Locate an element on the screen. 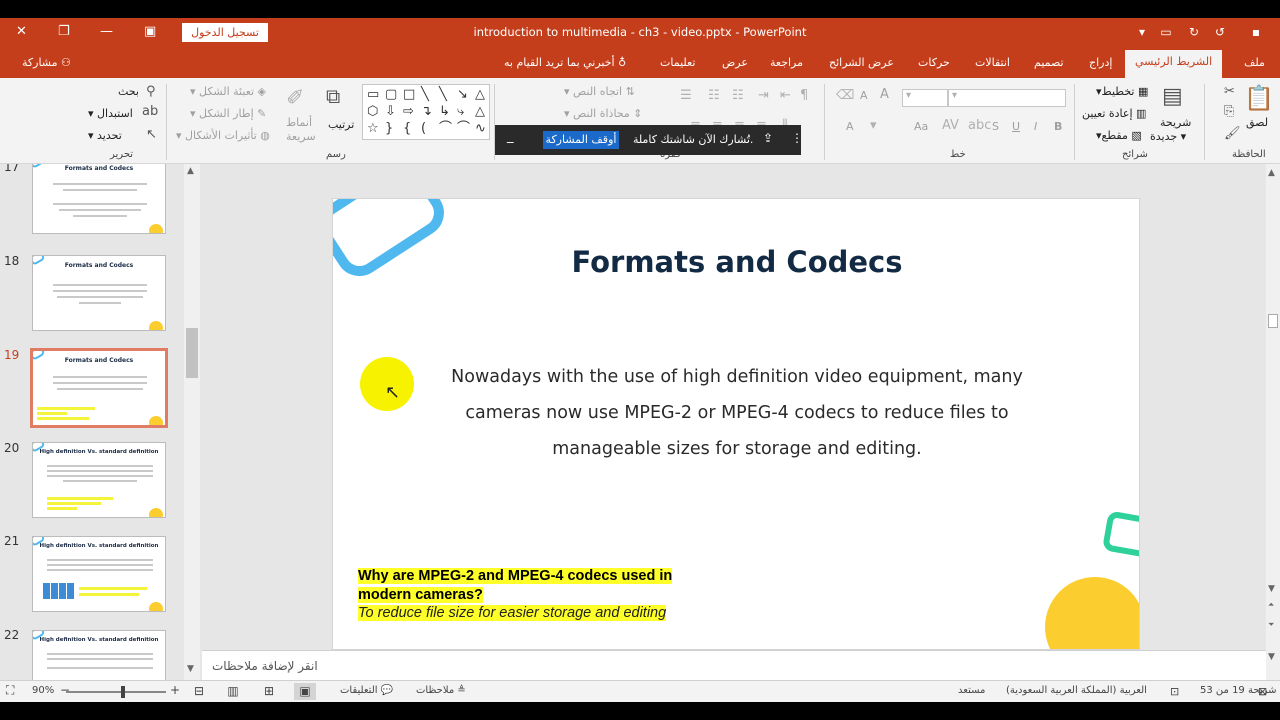 This screenshot has width=1280, height=720. ribbon-display-options-icon: ▣ is located at coordinates (150, 31).